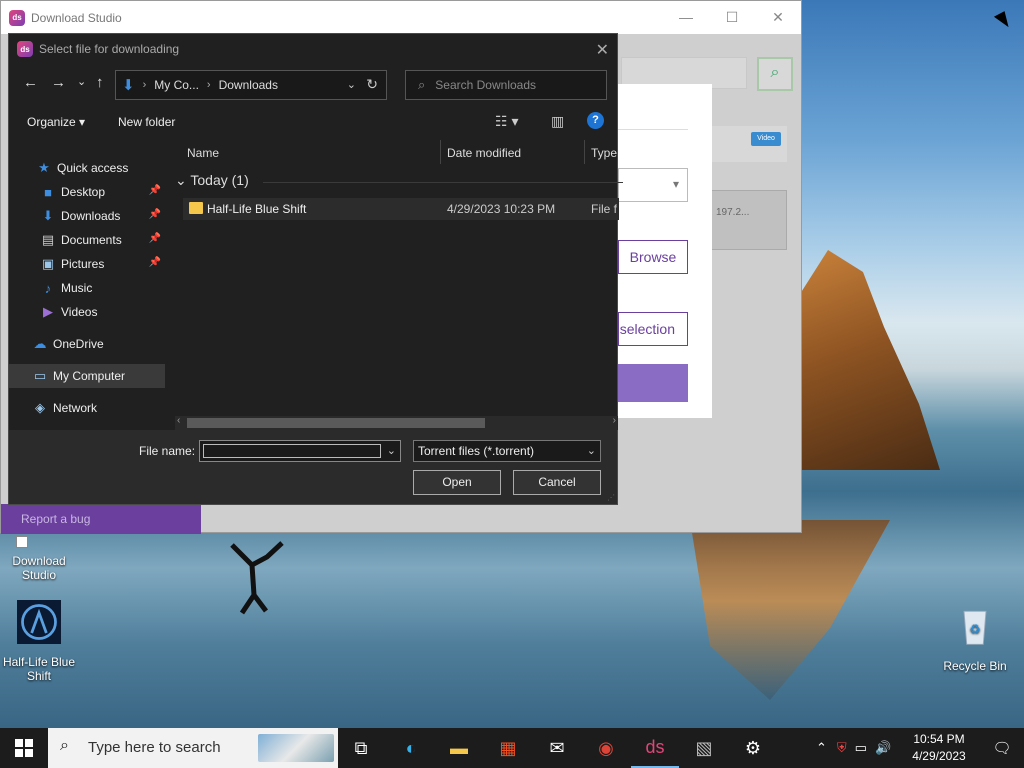 The image size is (1024, 768). Describe the element at coordinates (459, 748) in the screenshot. I see `file-explorer-icon: ▬` at that location.